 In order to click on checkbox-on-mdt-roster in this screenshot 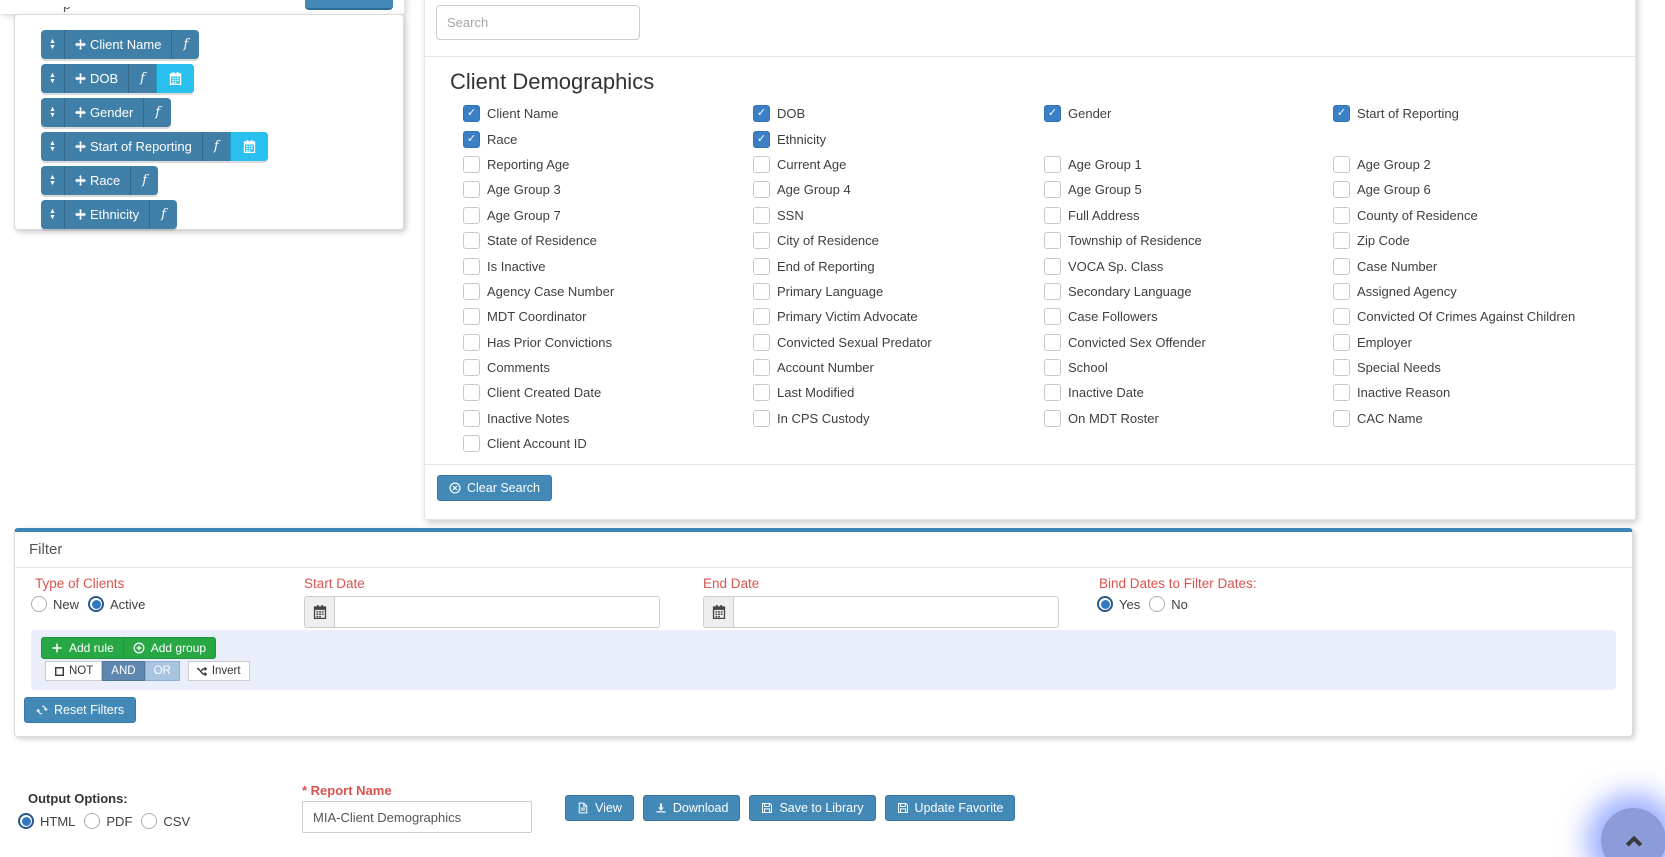, I will do `click(1052, 418)`.